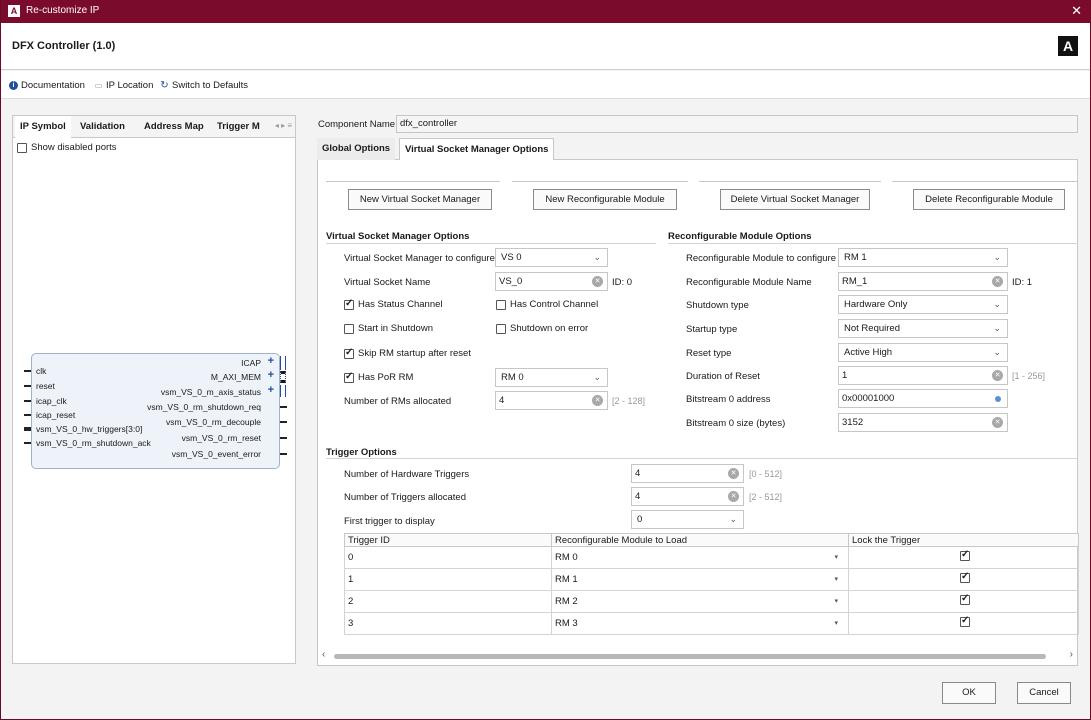 This screenshot has height=720, width=1091. What do you see at coordinates (349, 328) in the screenshot?
I see `start-in-shutdown-checkbox` at bounding box center [349, 328].